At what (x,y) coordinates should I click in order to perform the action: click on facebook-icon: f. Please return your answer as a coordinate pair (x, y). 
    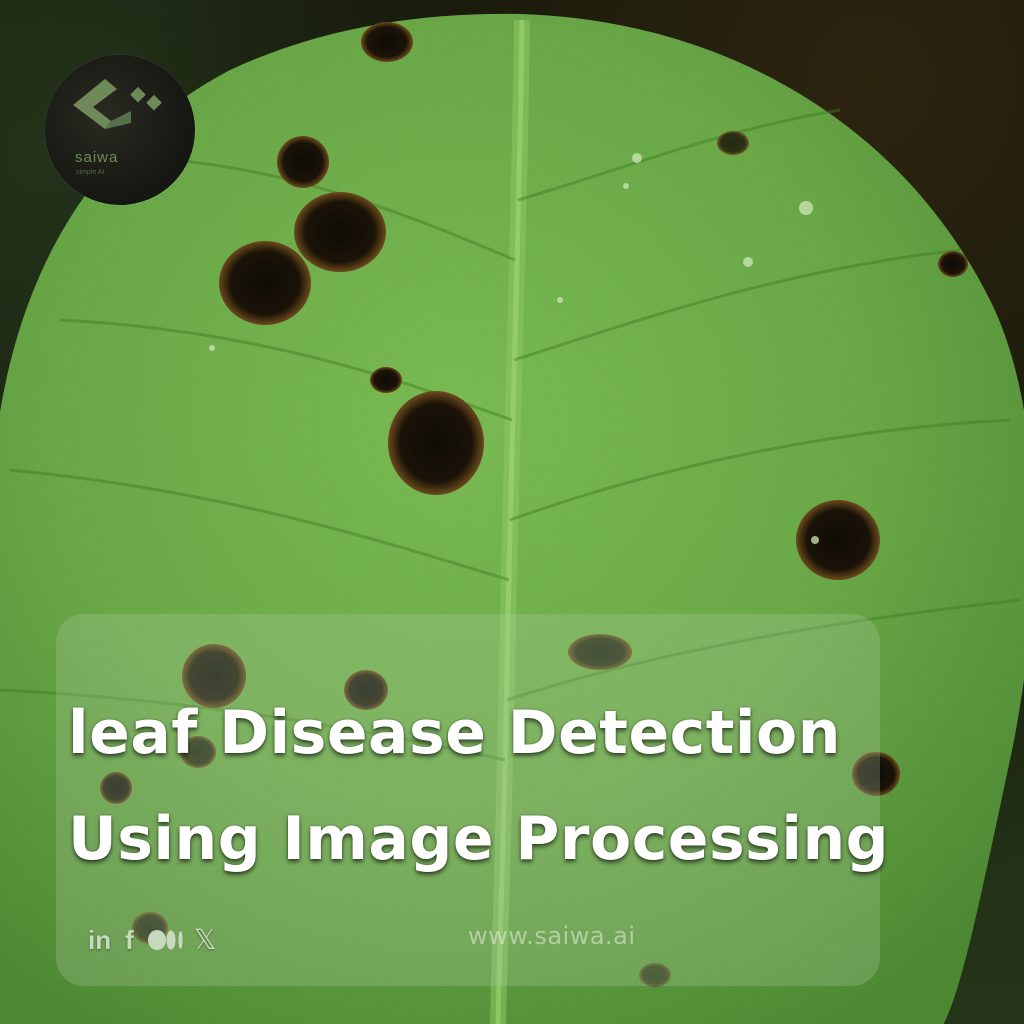
    Looking at the image, I should click on (129, 940).